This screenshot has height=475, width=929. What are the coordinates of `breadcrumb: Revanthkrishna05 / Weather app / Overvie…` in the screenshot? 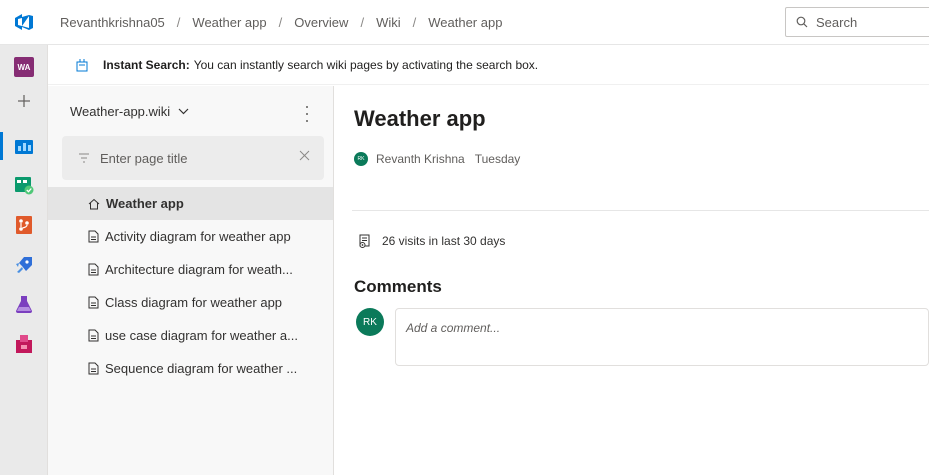 It's located at (281, 22).